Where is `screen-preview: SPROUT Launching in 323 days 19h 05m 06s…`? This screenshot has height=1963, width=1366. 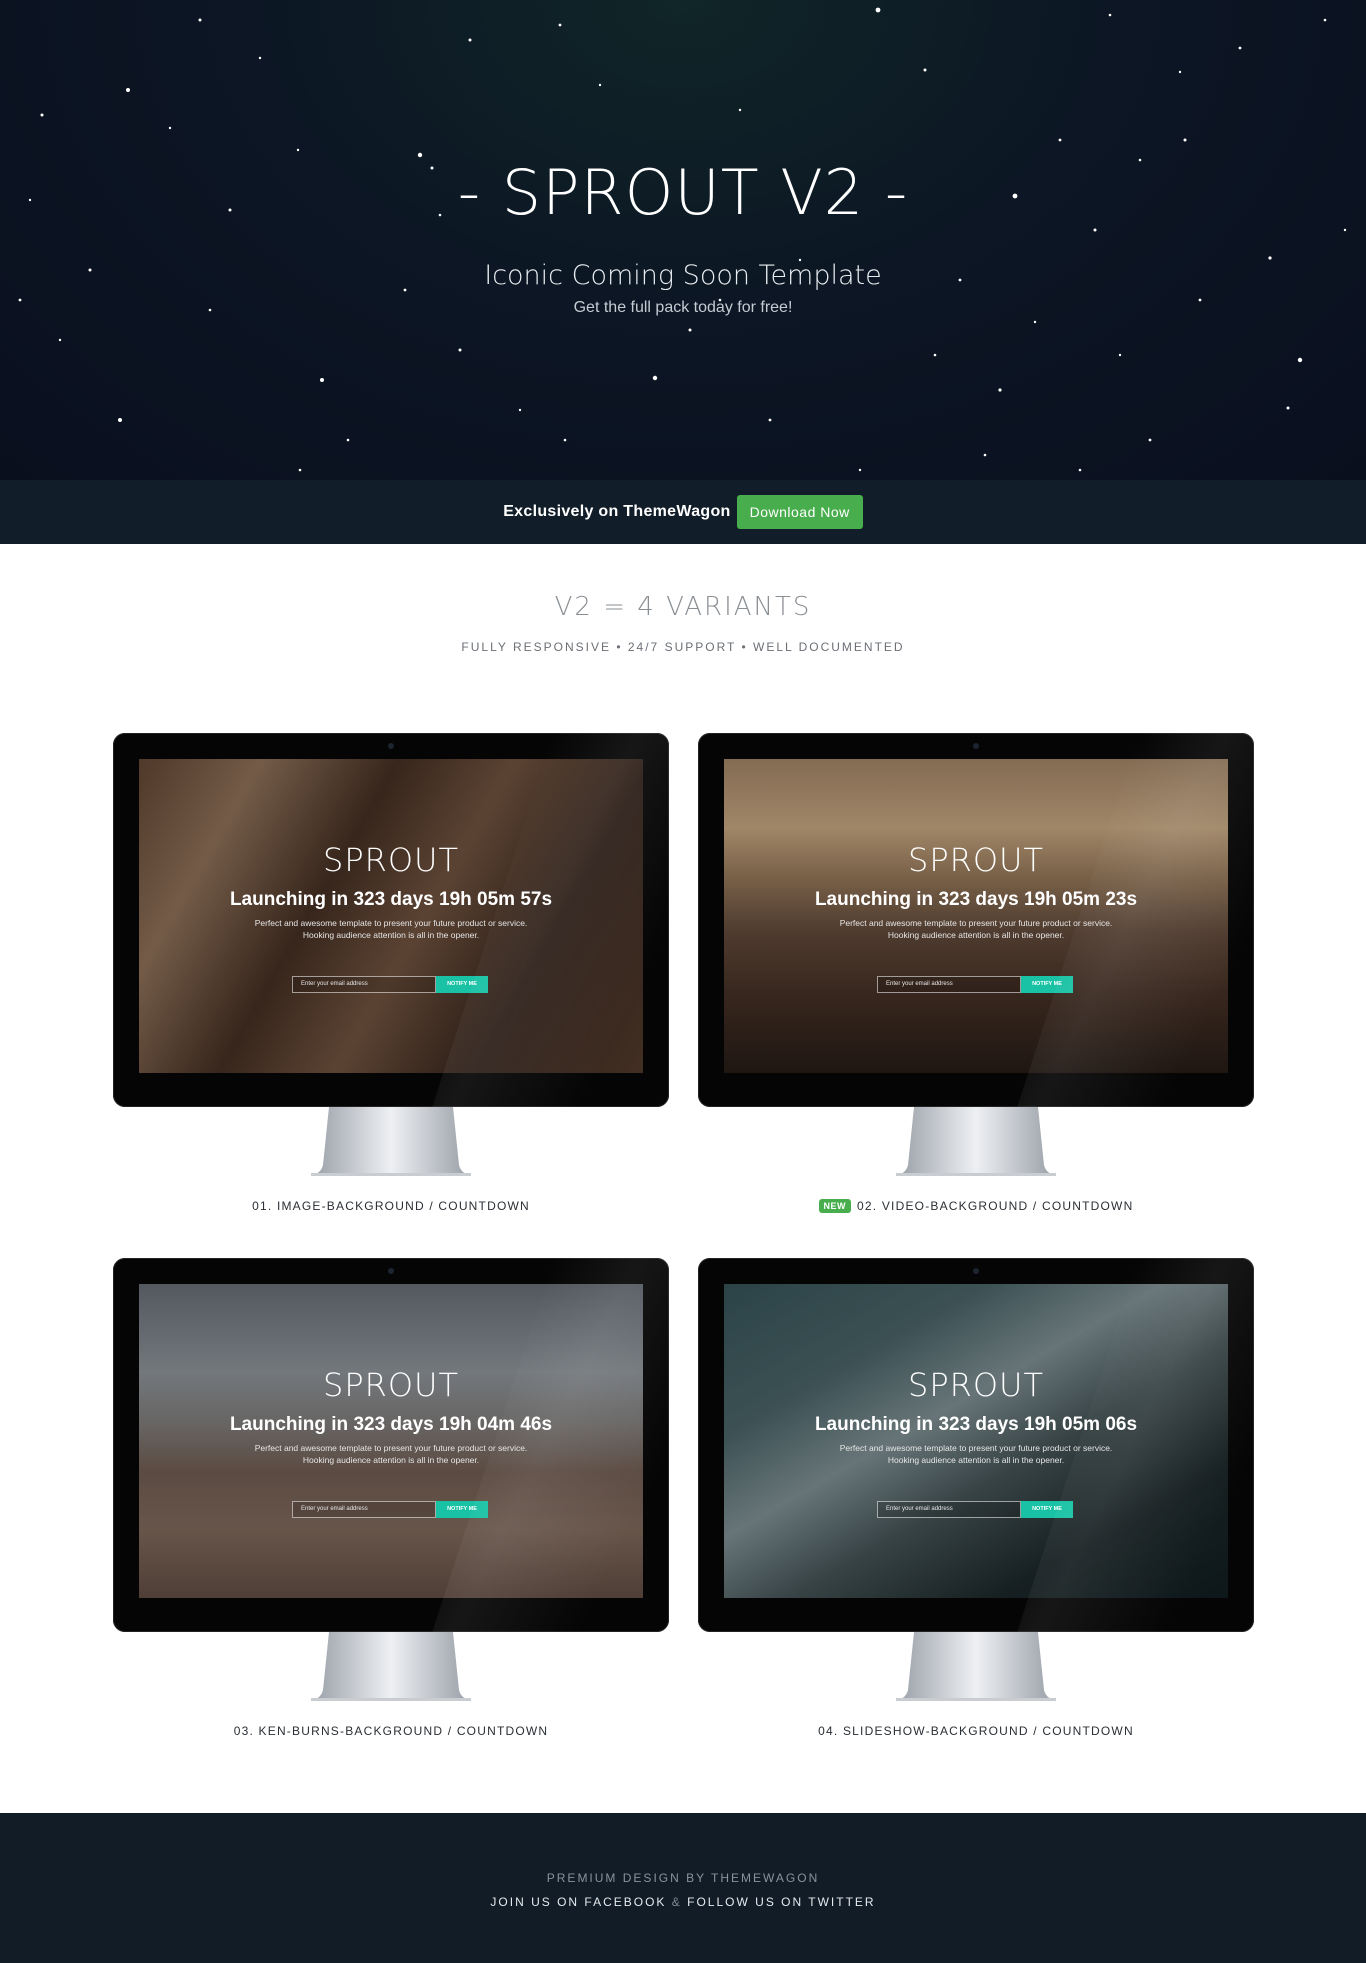
screen-preview: SPROUT Launching in 323 days 19h 05m 06s… is located at coordinates (976, 1441).